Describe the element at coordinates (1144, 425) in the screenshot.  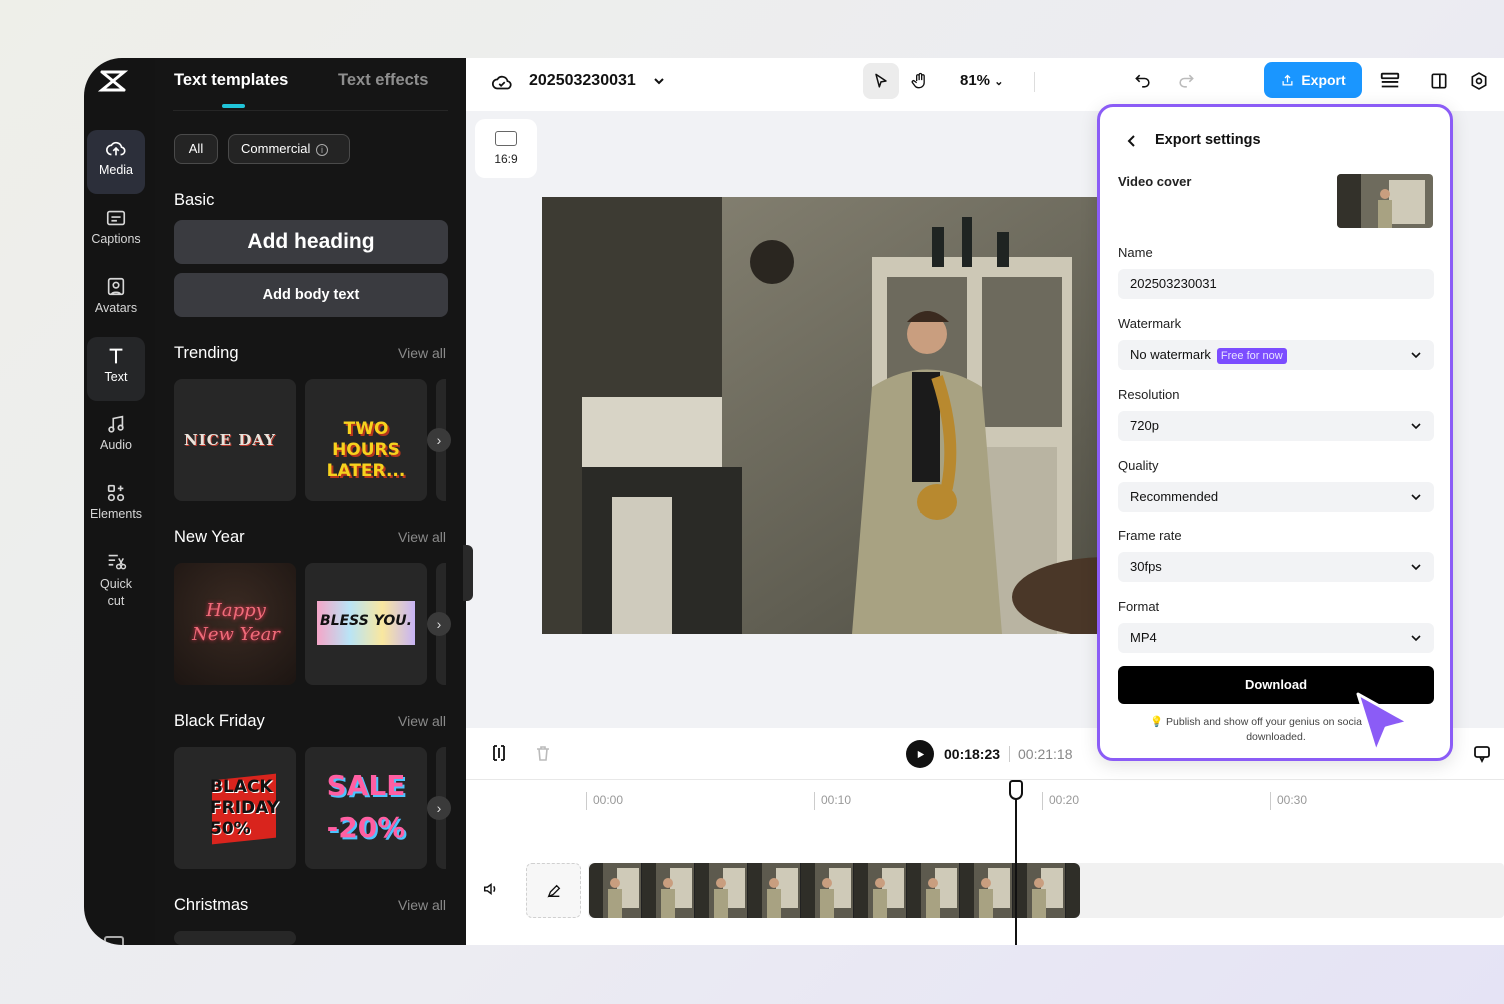
I see `resolution-value: 720p` at that location.